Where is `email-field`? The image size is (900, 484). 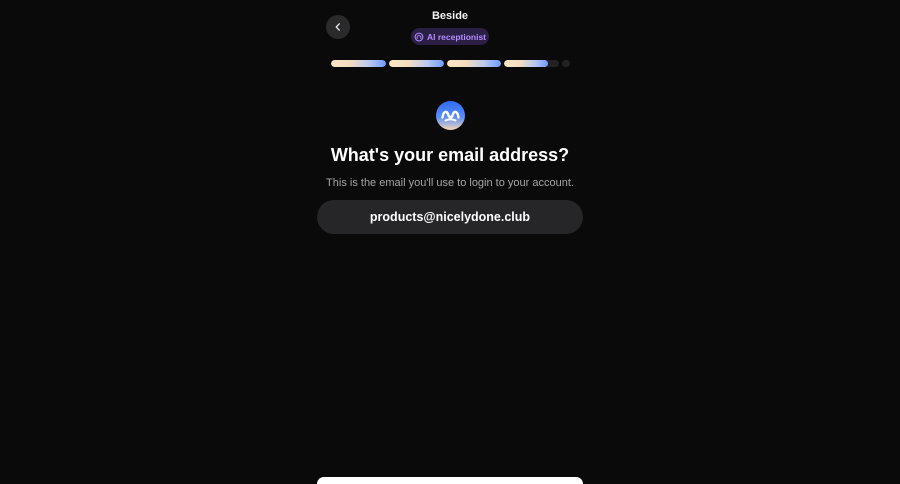
email-field is located at coordinates (450, 217).